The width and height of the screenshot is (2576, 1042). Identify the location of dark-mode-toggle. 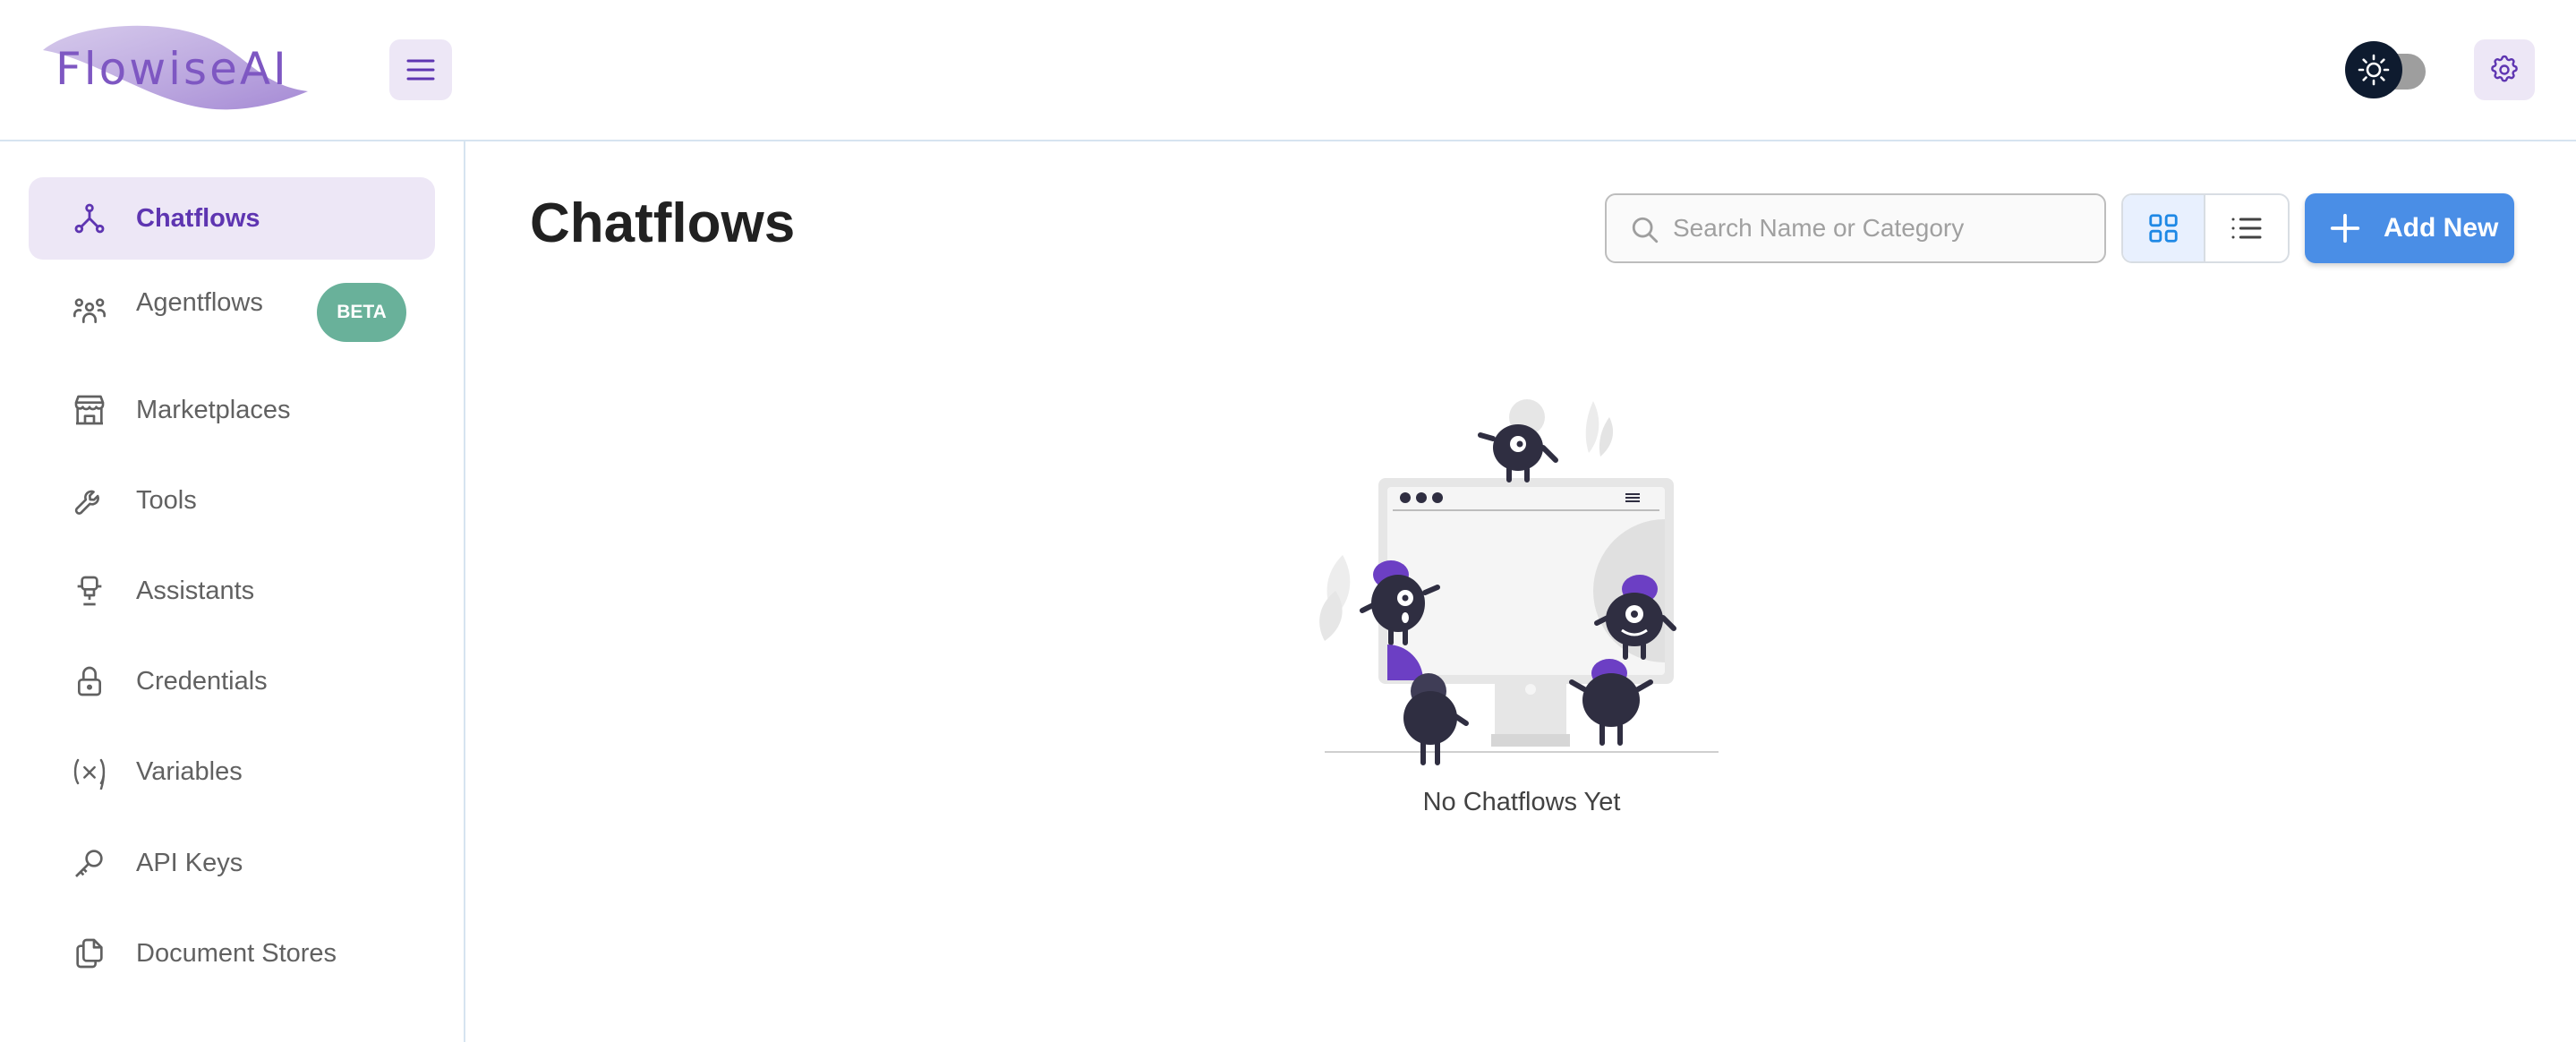
(2390, 69).